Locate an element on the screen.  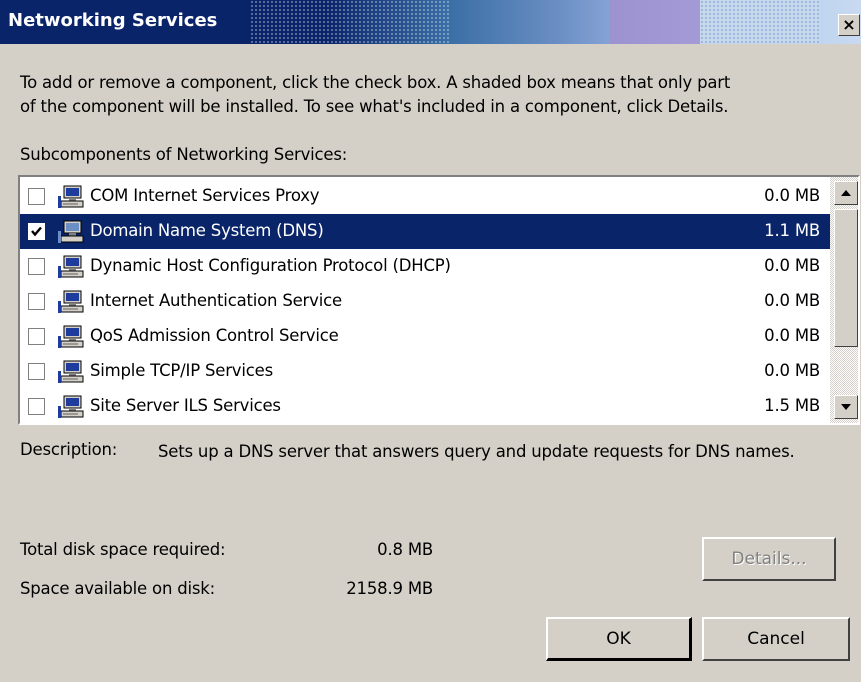
component-size: 1.5 MB is located at coordinates (792, 405).